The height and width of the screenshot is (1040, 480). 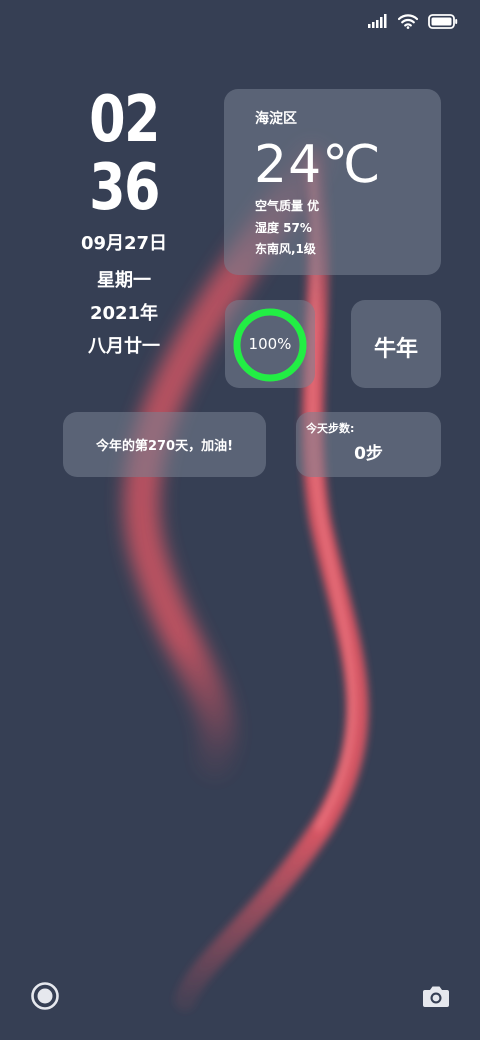 I want to click on day-of-year-card: 今年的第270天，加油!, so click(x=164, y=444).